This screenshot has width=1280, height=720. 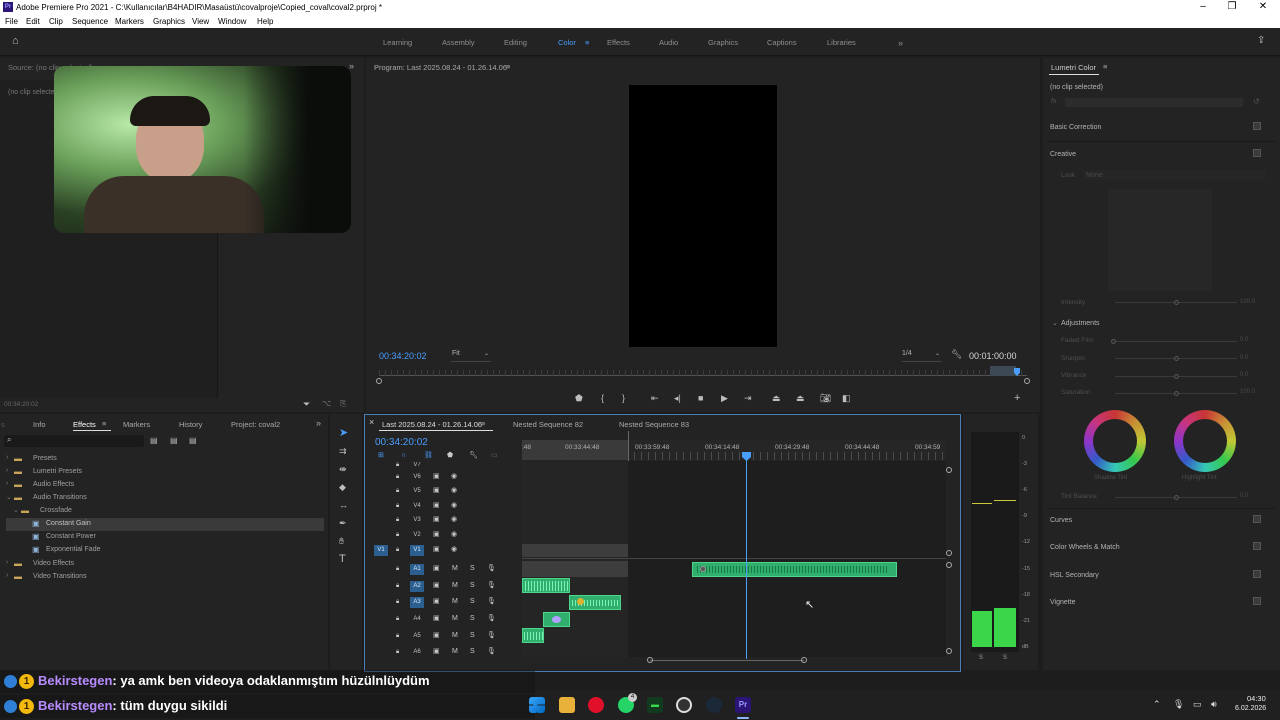 I want to click on ripple-edit-tool-icon: ⇼, so click(x=343, y=469).